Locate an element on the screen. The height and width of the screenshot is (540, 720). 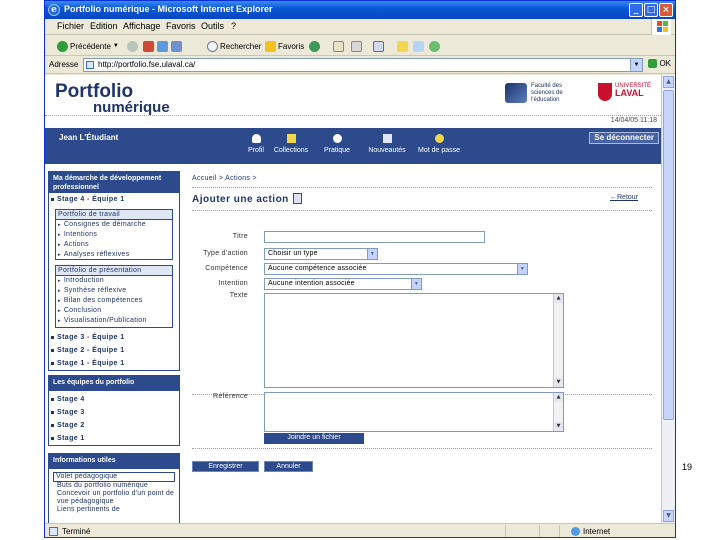
profile-icon is located at coordinates (256, 138).